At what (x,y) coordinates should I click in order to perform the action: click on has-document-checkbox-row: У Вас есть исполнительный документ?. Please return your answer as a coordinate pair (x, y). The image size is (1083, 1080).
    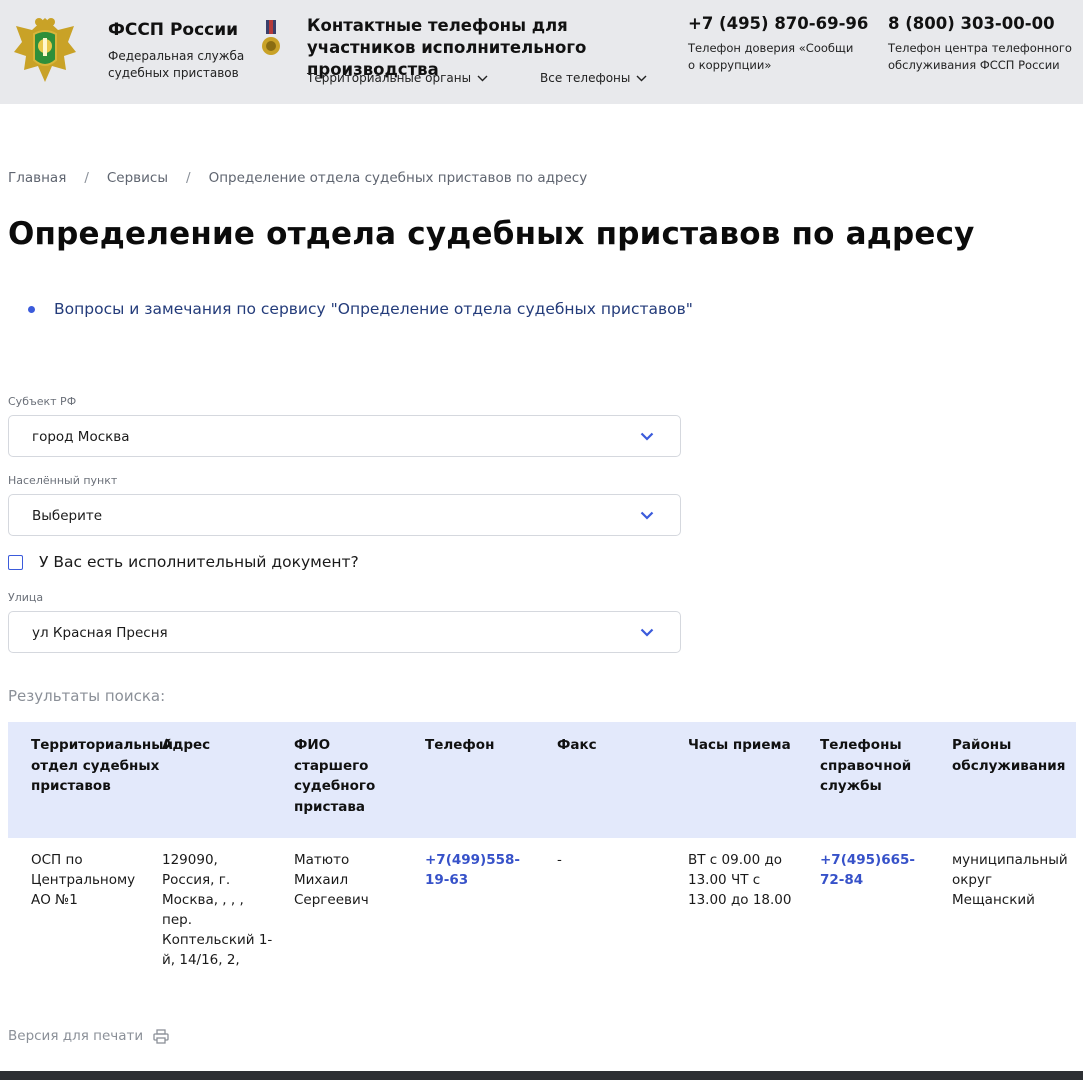
    Looking at the image, I should click on (183, 562).